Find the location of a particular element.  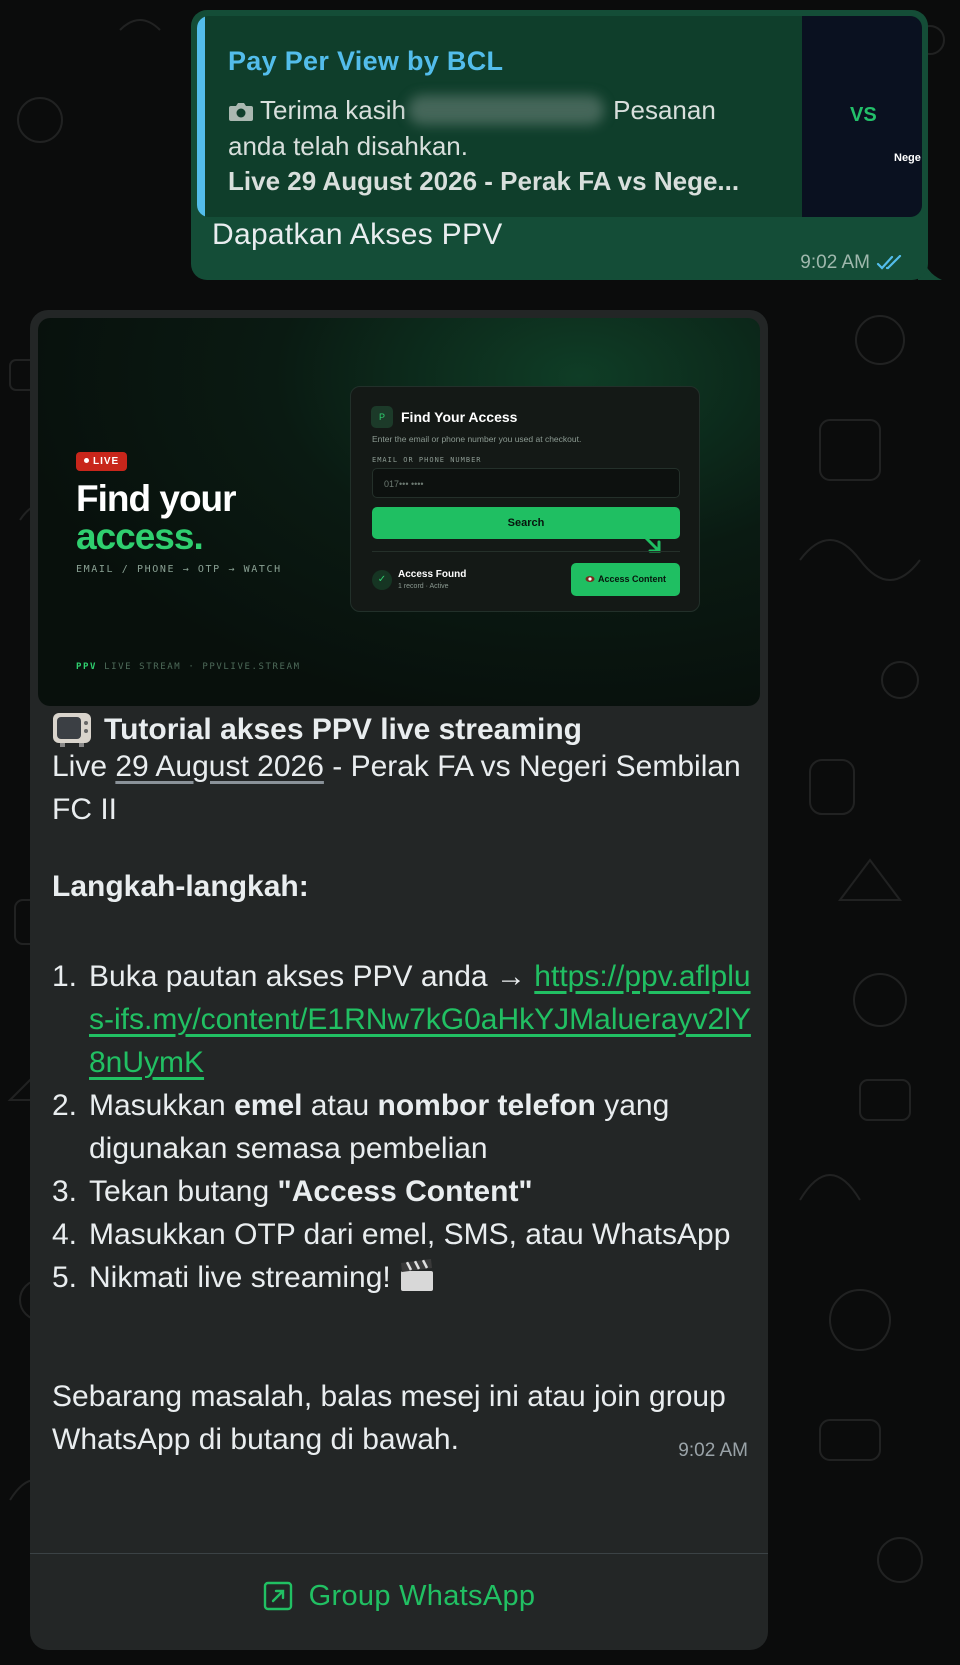

step-3-bold1: "Access Content" is located at coordinates (405, 1191).